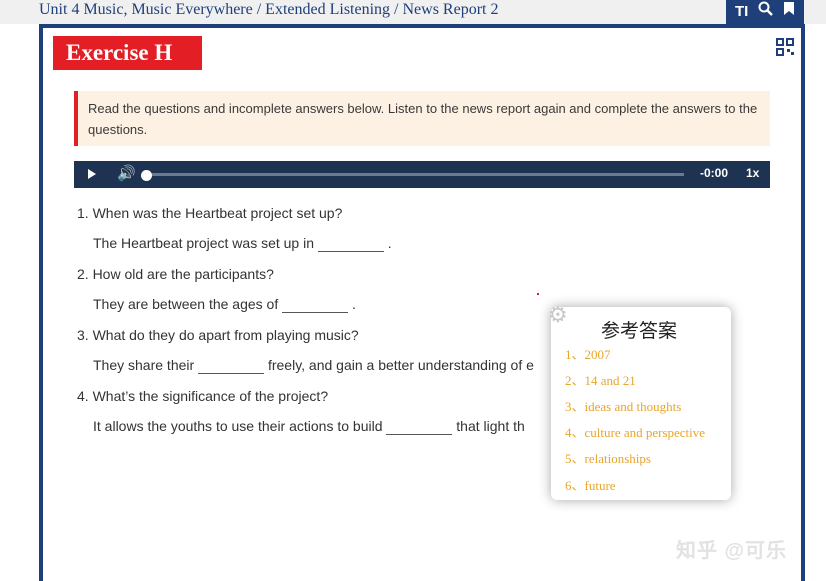  What do you see at coordinates (785, 47) in the screenshot?
I see `qr-code-icon` at bounding box center [785, 47].